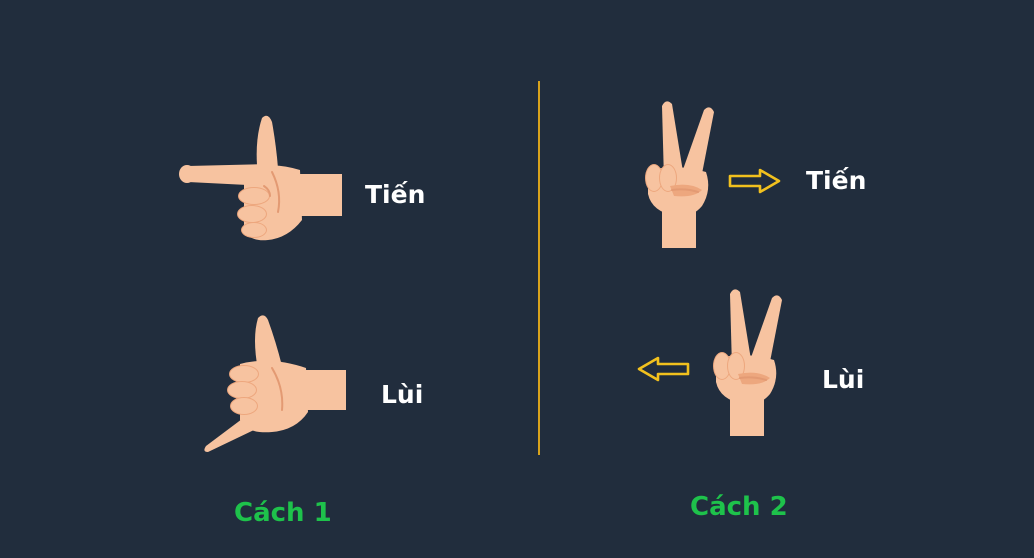 The image size is (1034, 558). I want to click on arrow-right-icon, so click(754, 181).